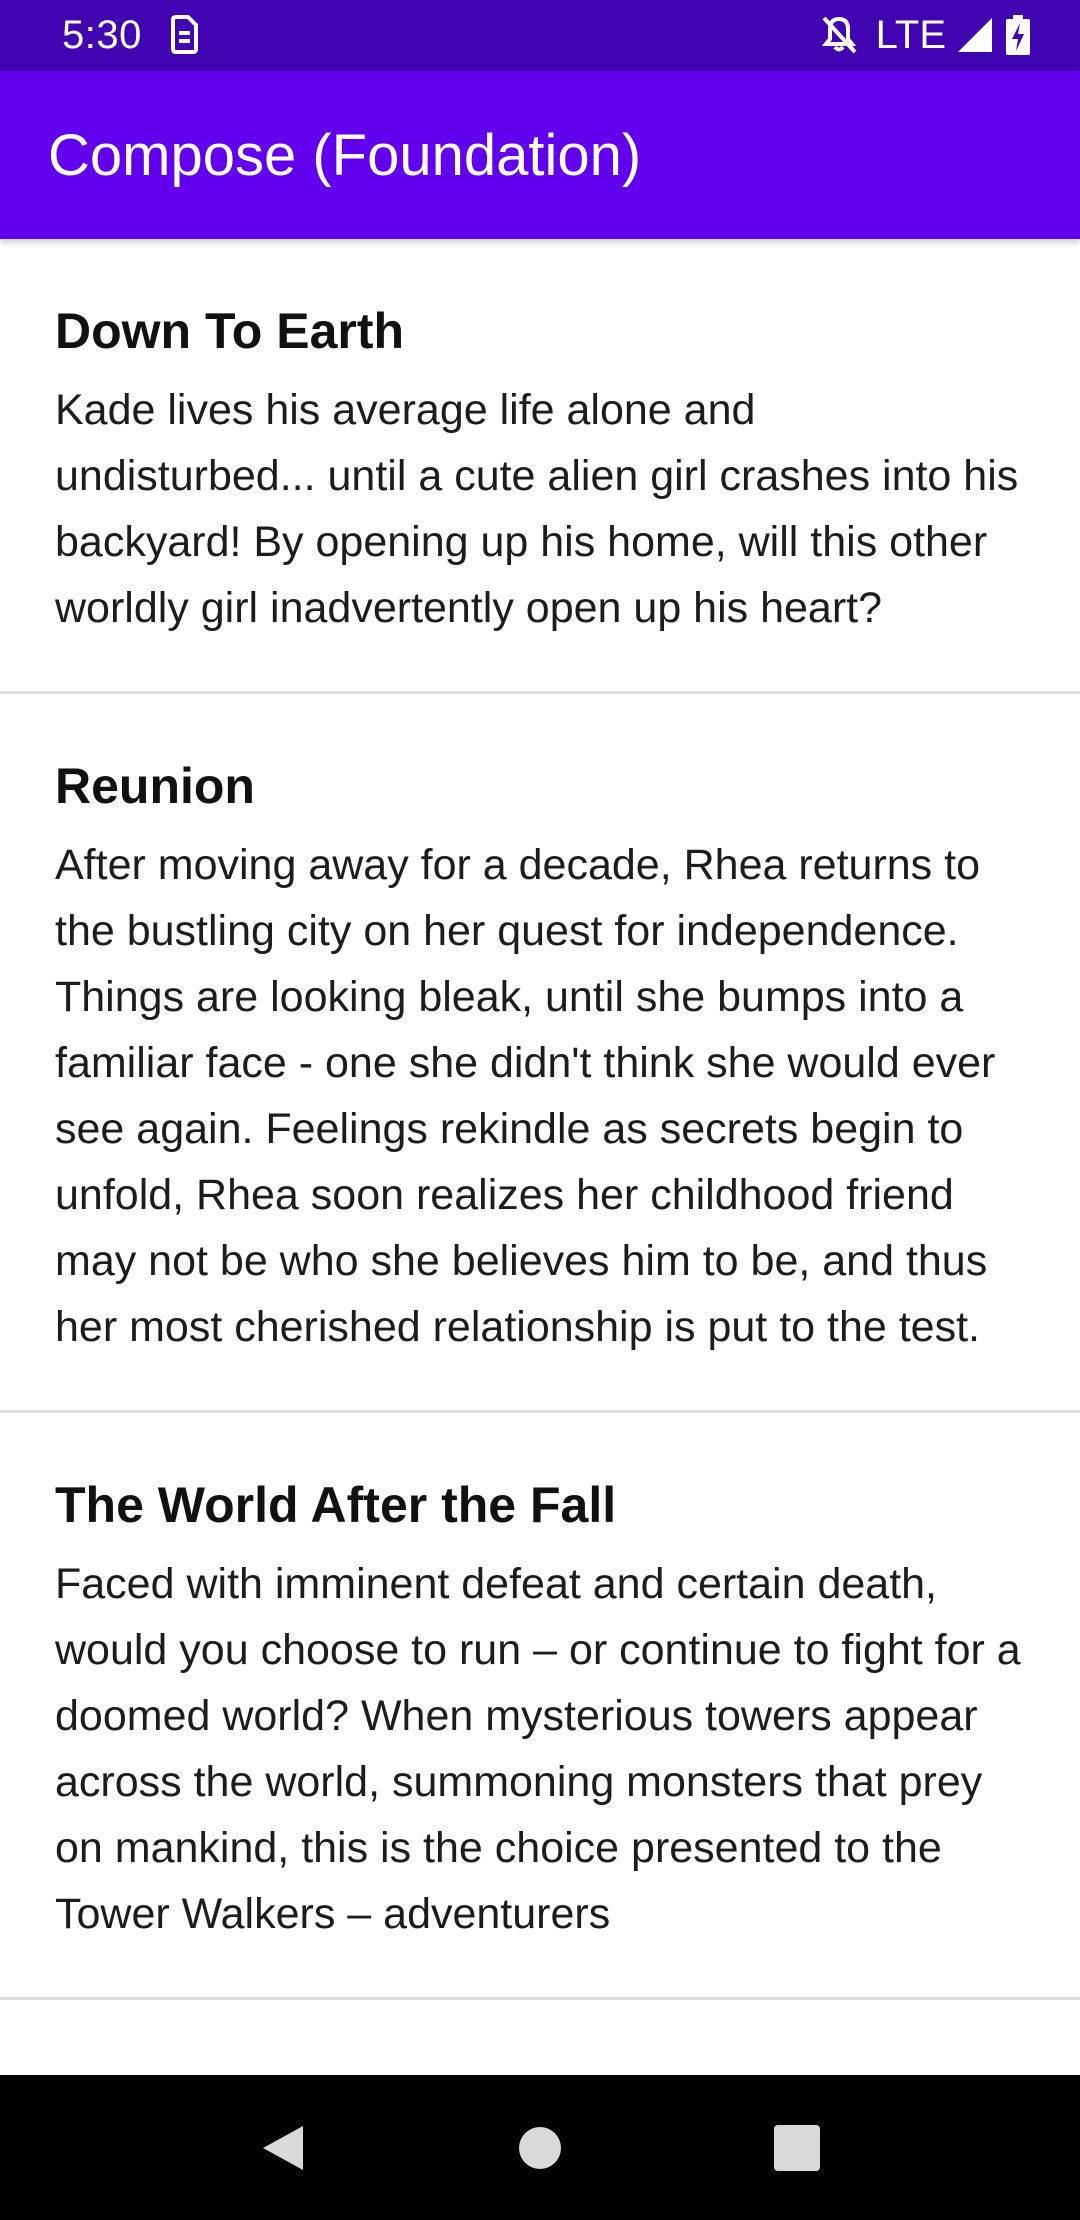  I want to click on back-icon, so click(283, 2147).